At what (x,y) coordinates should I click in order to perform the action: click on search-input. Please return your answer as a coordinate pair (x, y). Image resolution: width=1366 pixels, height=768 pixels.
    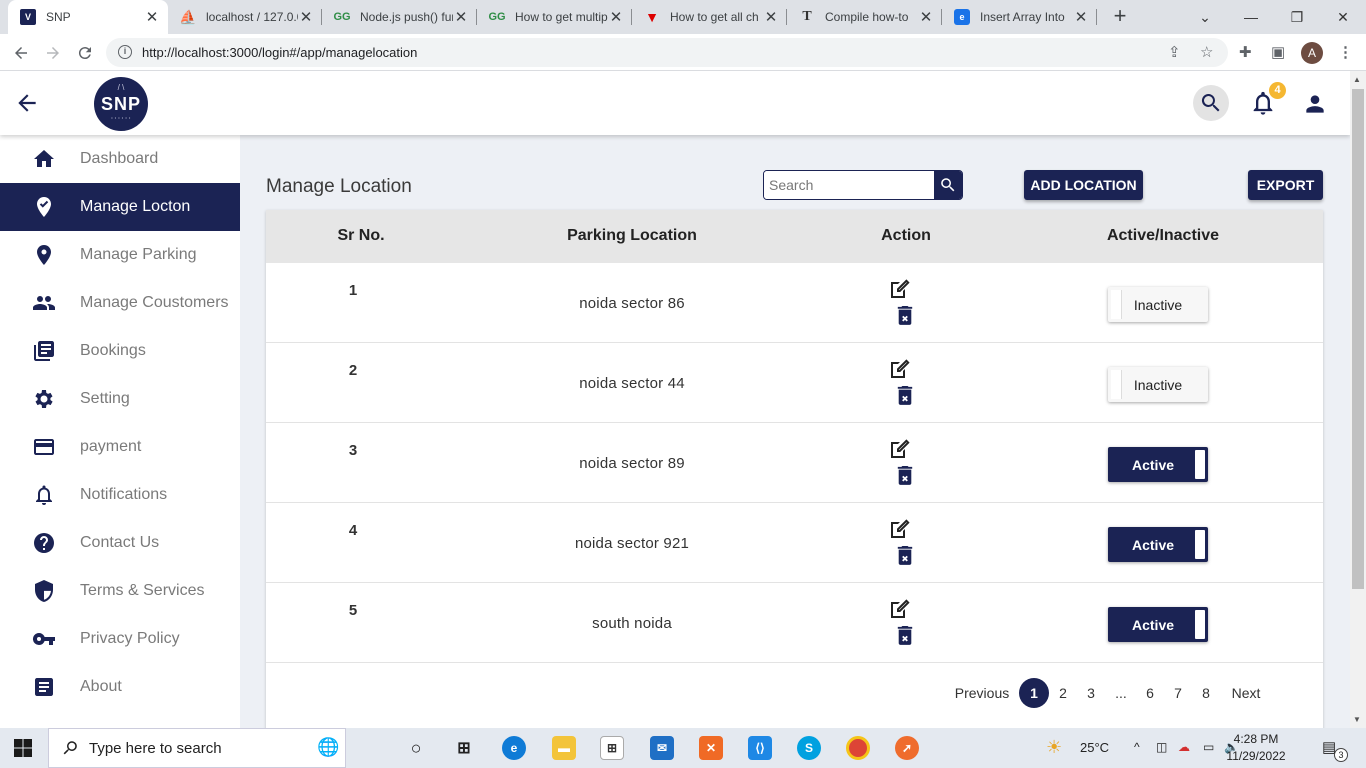
    Looking at the image, I should click on (849, 185).